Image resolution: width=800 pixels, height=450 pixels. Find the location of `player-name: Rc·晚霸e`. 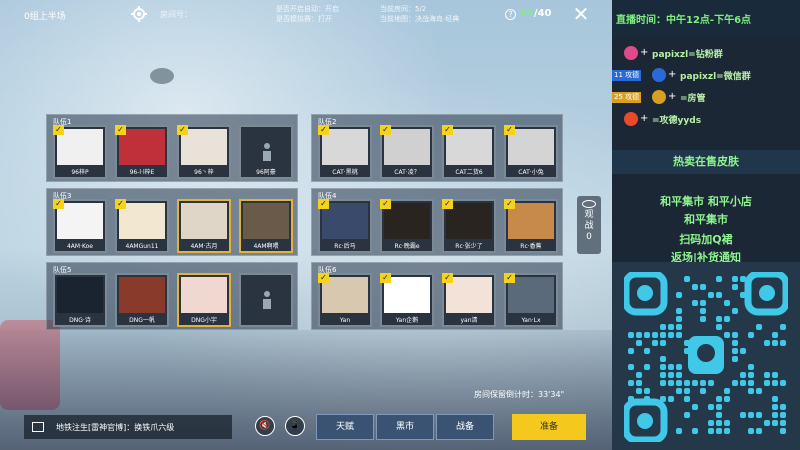

player-name: Rc·晚霸e is located at coordinates (407, 246).